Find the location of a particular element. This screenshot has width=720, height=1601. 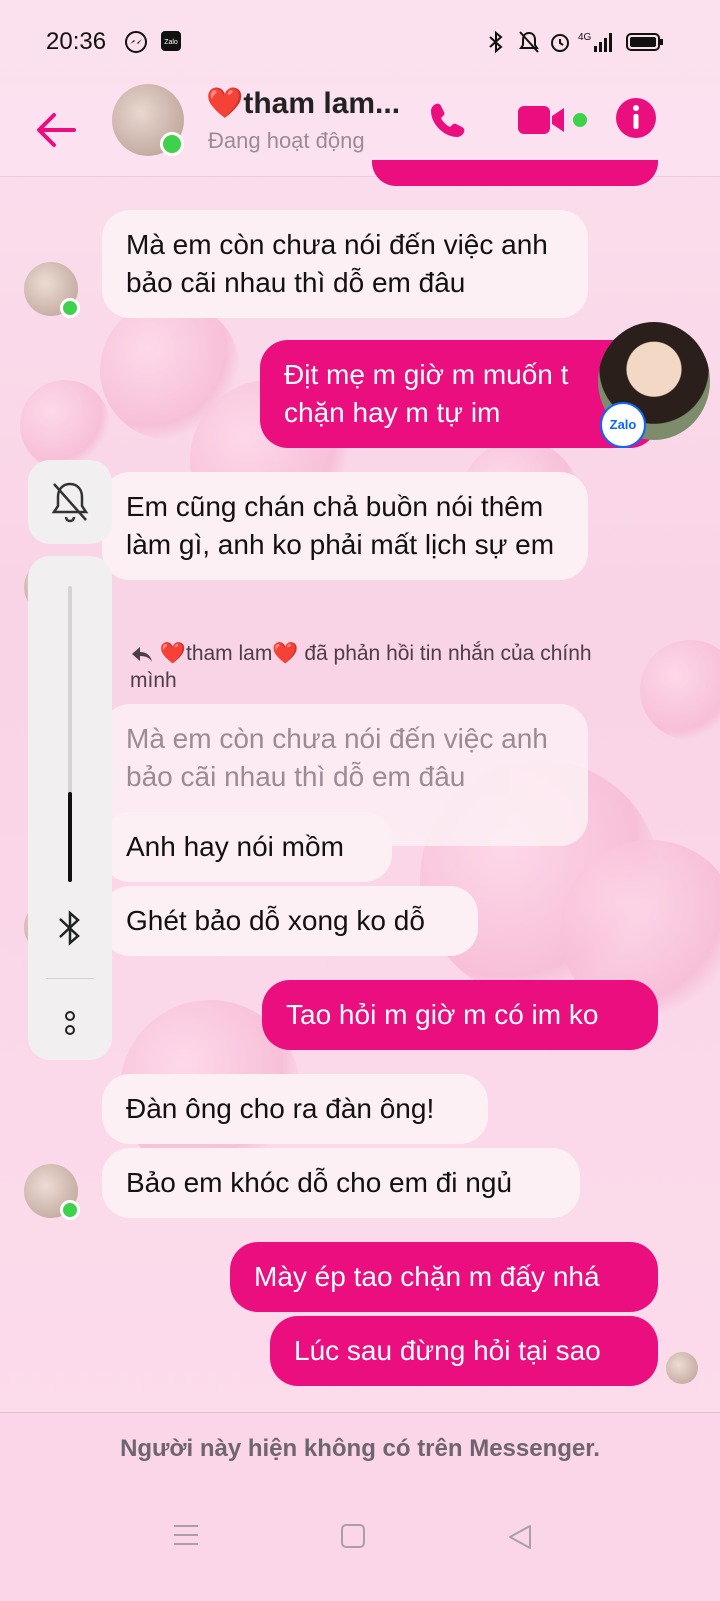

svg-text: Zalo is located at coordinates (171, 42).